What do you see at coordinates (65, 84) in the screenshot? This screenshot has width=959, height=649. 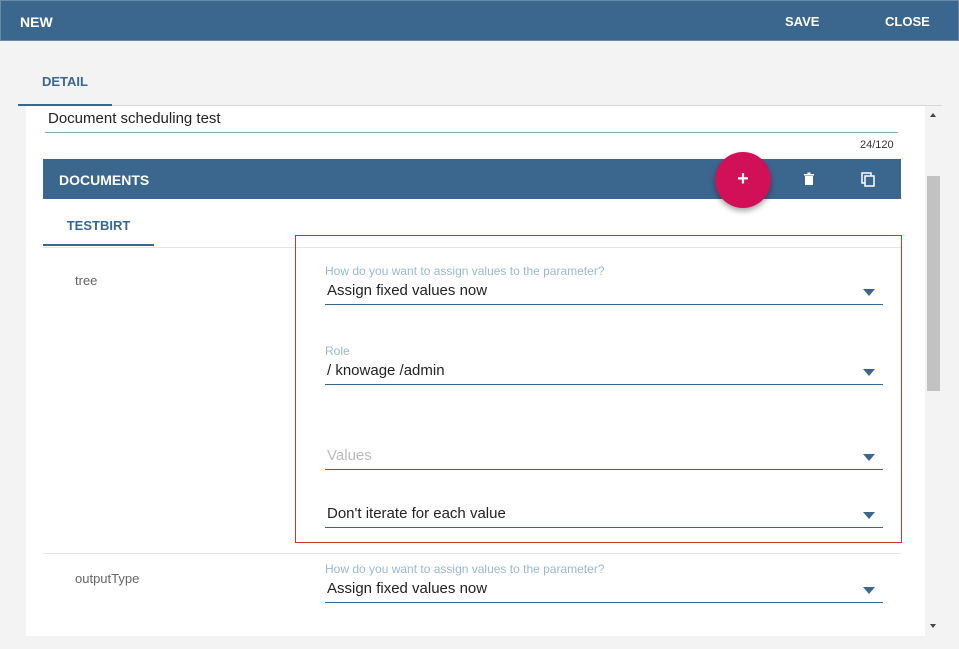 I see `tab-detail: DETAIL` at bounding box center [65, 84].